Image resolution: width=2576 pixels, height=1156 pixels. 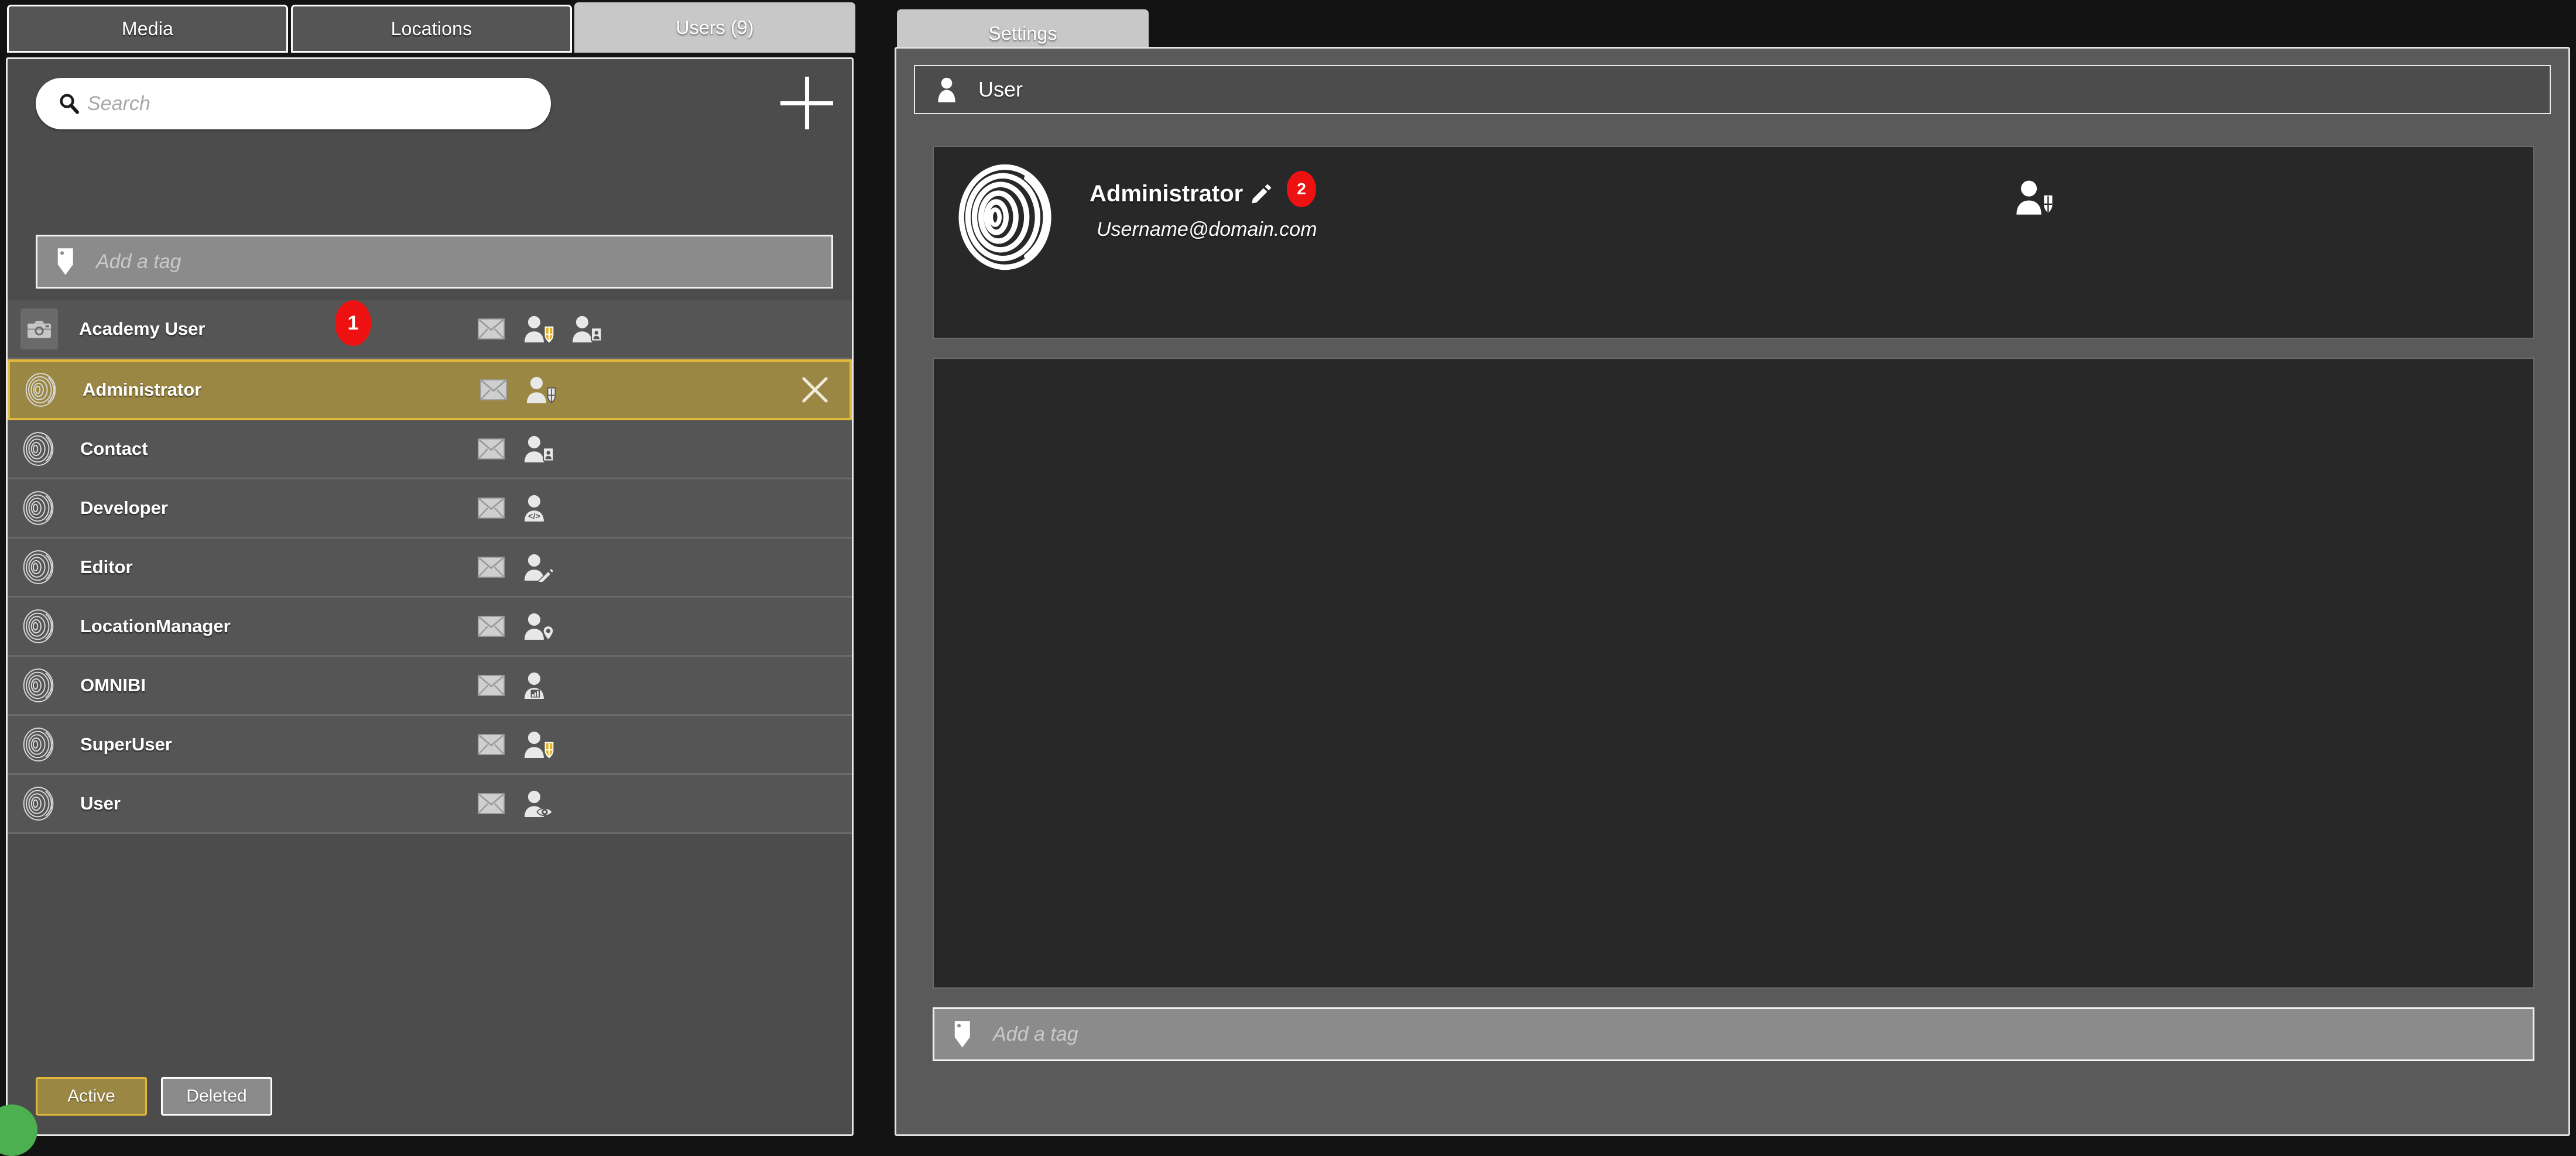 What do you see at coordinates (124, 508) in the screenshot?
I see `user-row-name: Developer` at bounding box center [124, 508].